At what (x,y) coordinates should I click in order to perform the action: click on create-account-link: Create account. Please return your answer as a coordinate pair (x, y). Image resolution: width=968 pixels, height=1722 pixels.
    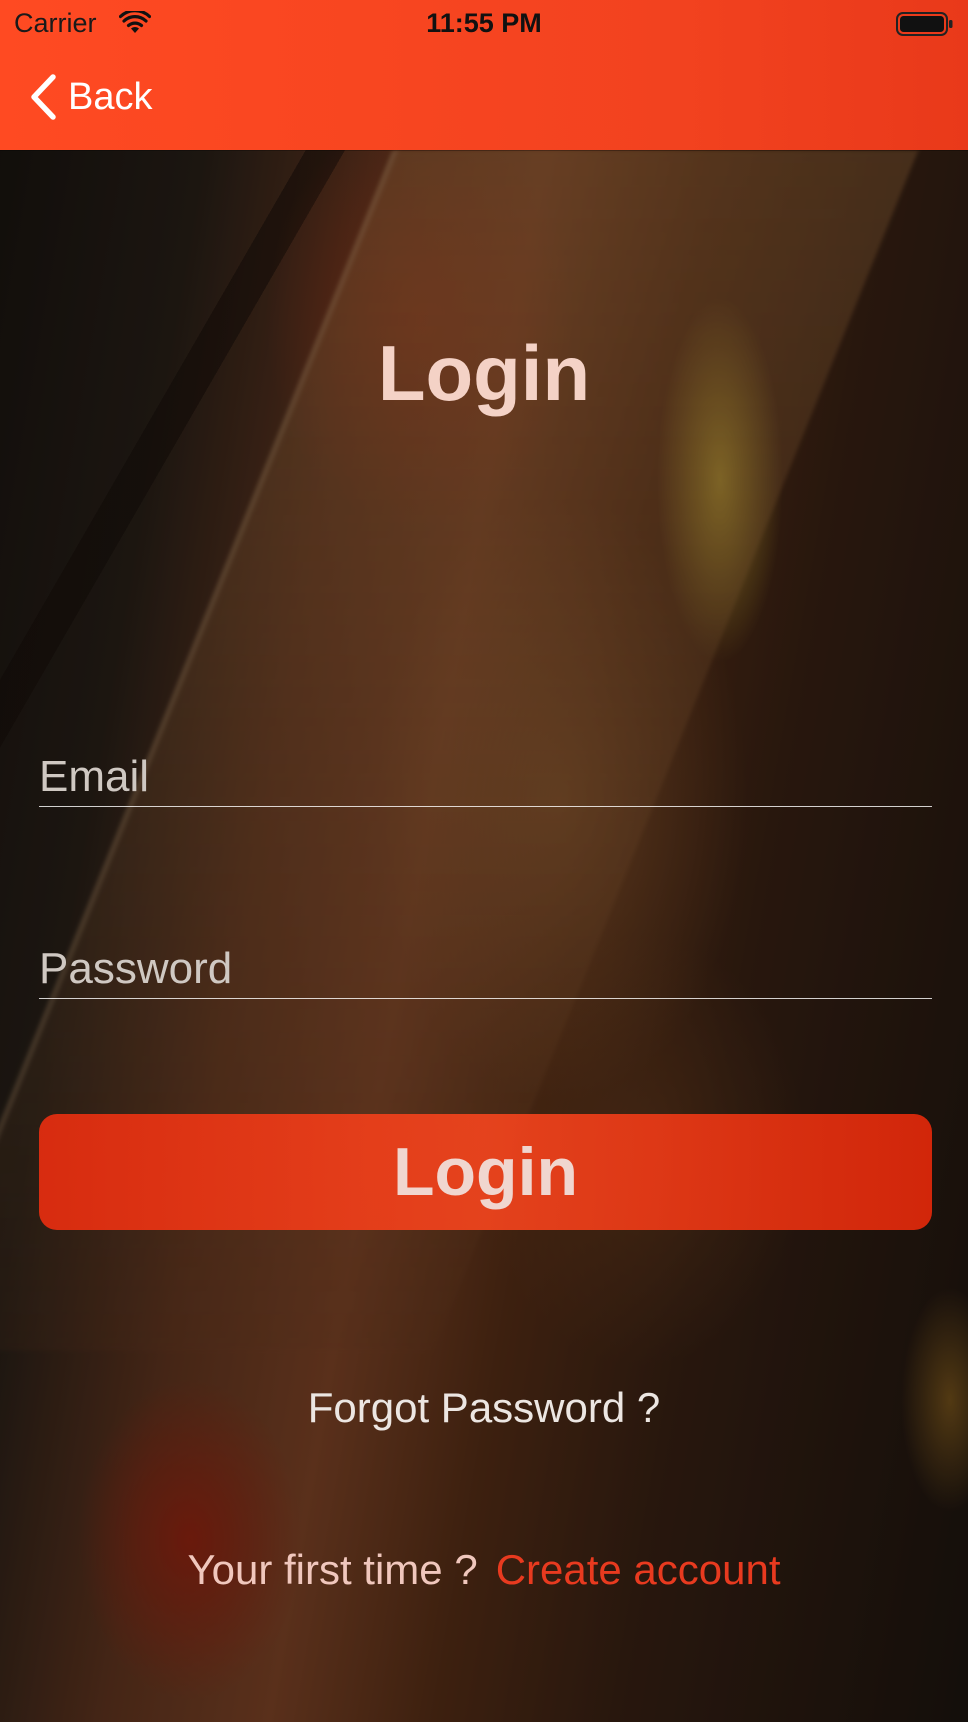
    Looking at the image, I should click on (638, 1569).